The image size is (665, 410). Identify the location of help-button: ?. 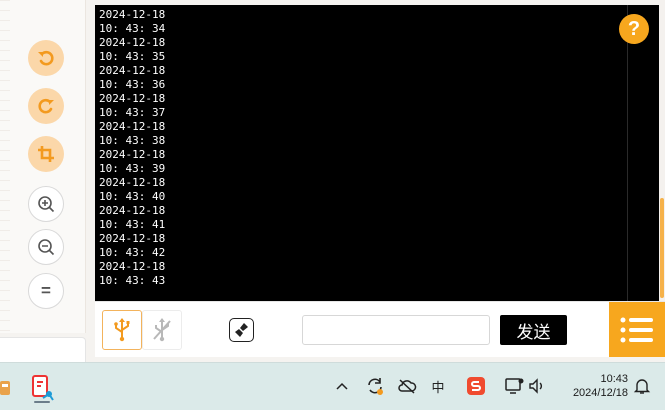
(634, 29).